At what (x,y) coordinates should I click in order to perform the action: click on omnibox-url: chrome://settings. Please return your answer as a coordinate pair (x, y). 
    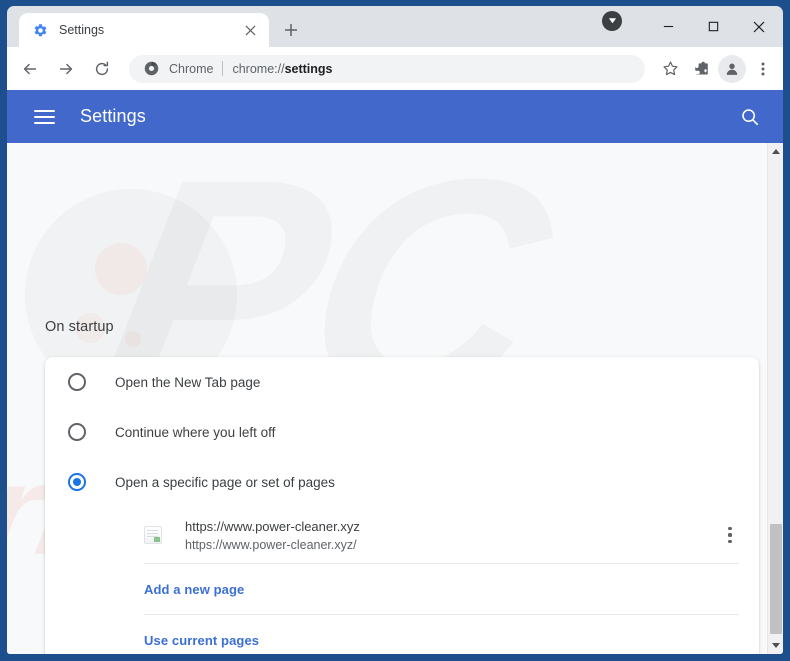
    Looking at the image, I should click on (282, 69).